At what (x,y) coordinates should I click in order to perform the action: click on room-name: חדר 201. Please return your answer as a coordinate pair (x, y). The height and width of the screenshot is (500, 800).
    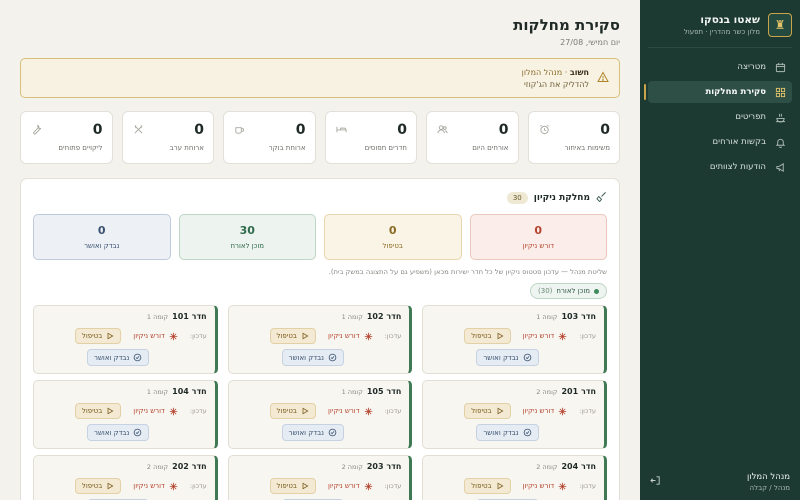
    Looking at the image, I should click on (578, 391).